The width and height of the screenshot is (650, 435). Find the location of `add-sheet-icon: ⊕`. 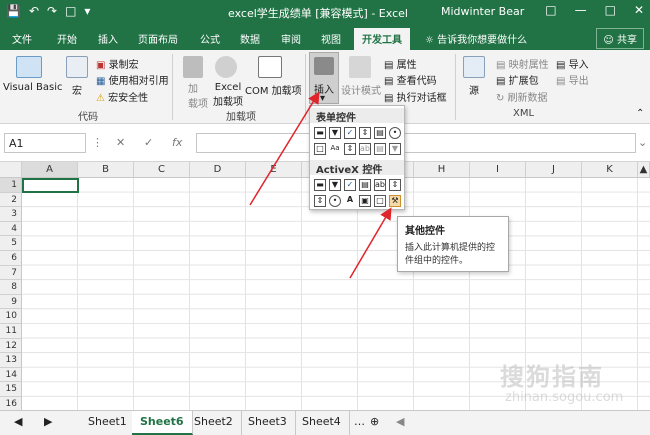

add-sheet-icon: ⊕ is located at coordinates (374, 423).